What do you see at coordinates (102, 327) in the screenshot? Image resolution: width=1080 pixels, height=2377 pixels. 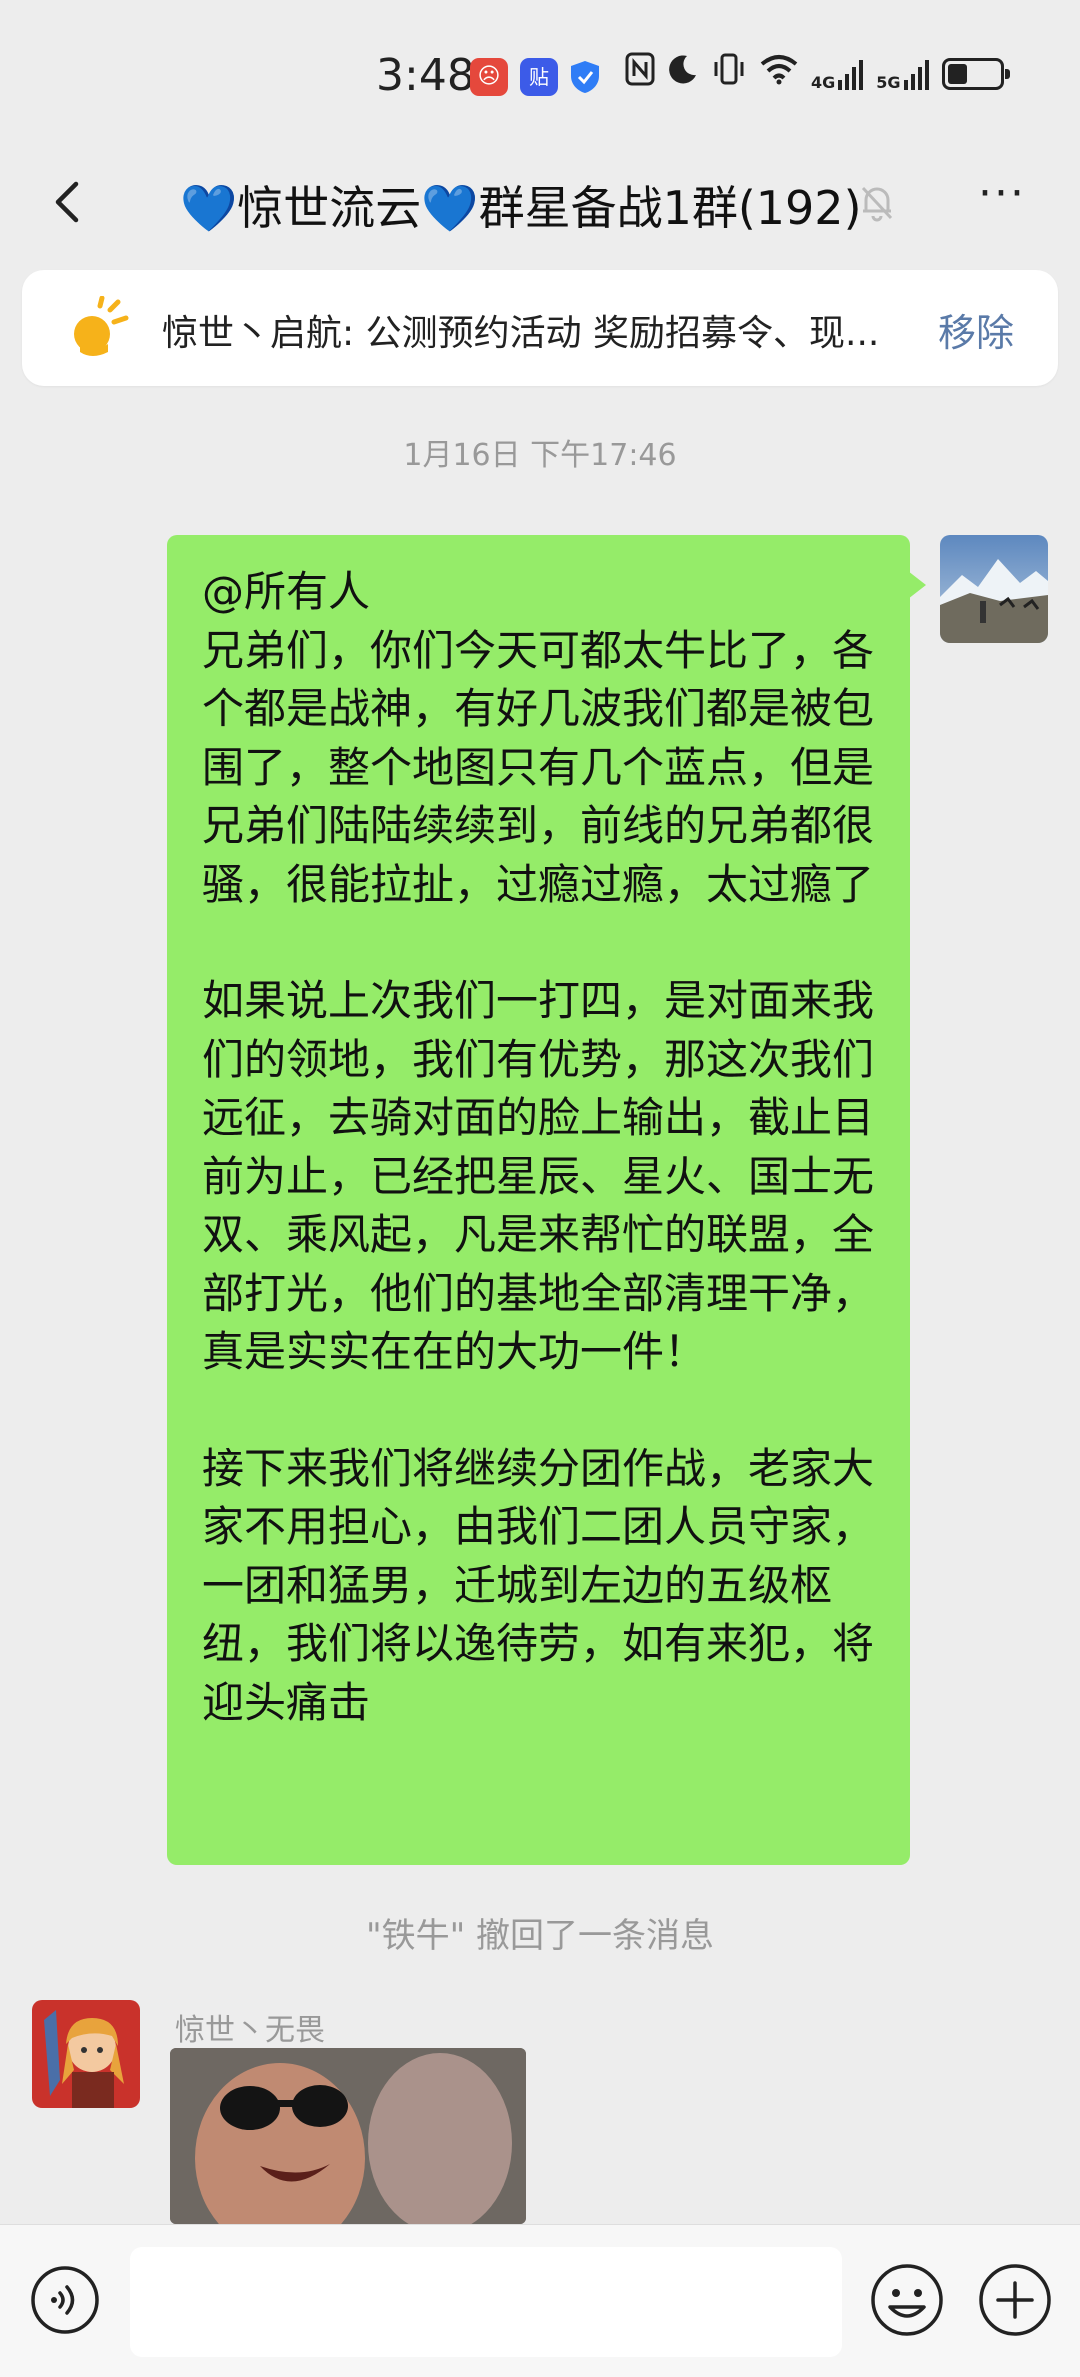 I see `announcement-sun-icon` at bounding box center [102, 327].